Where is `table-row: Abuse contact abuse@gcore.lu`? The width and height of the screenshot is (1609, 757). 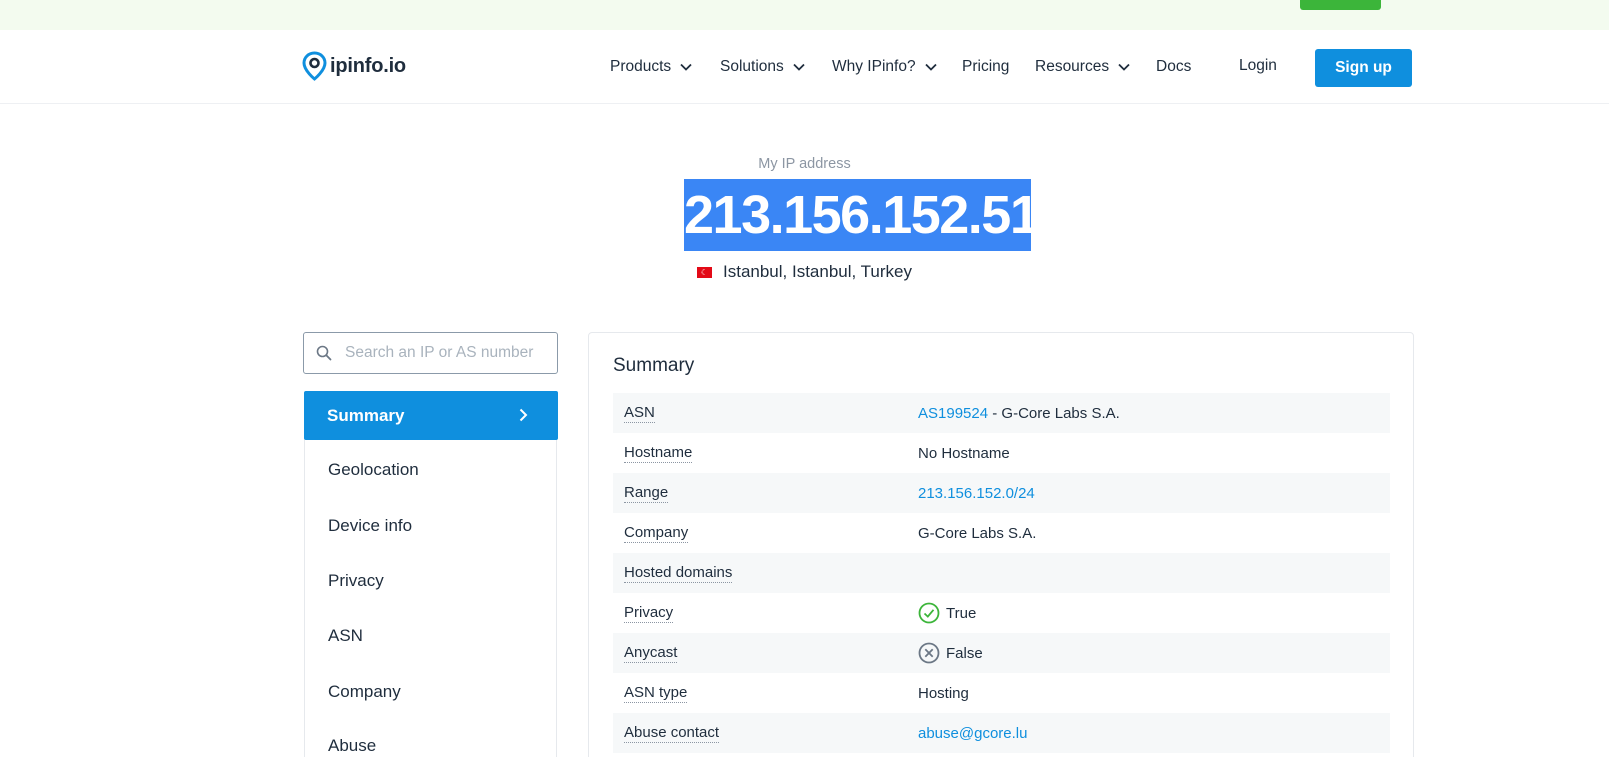 table-row: Abuse contact abuse@gcore.lu is located at coordinates (1001, 733).